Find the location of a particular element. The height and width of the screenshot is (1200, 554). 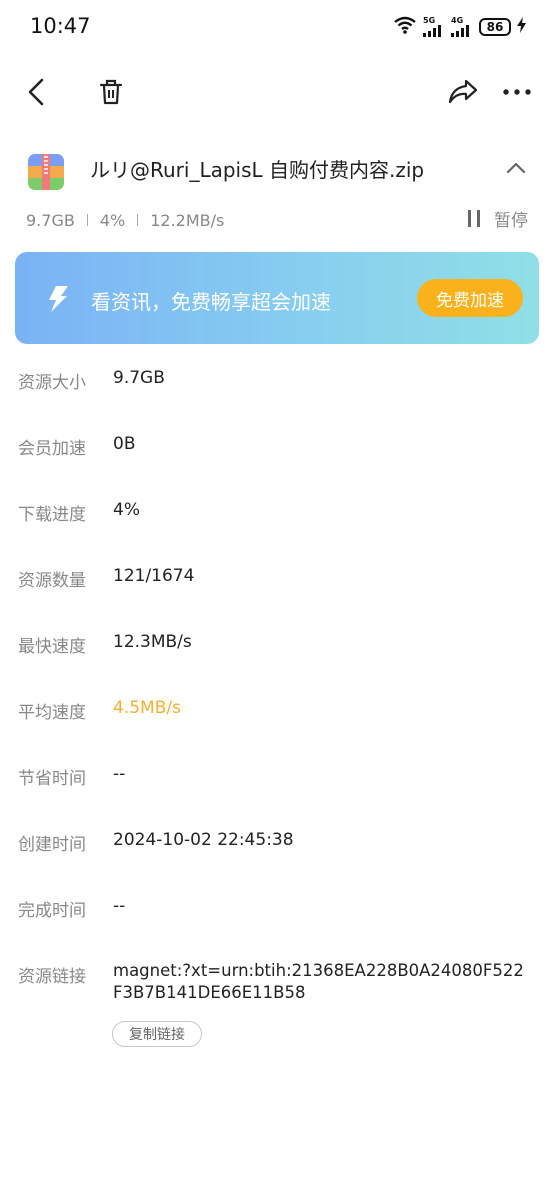

pause-button: 暂停 is located at coordinates (498, 218).